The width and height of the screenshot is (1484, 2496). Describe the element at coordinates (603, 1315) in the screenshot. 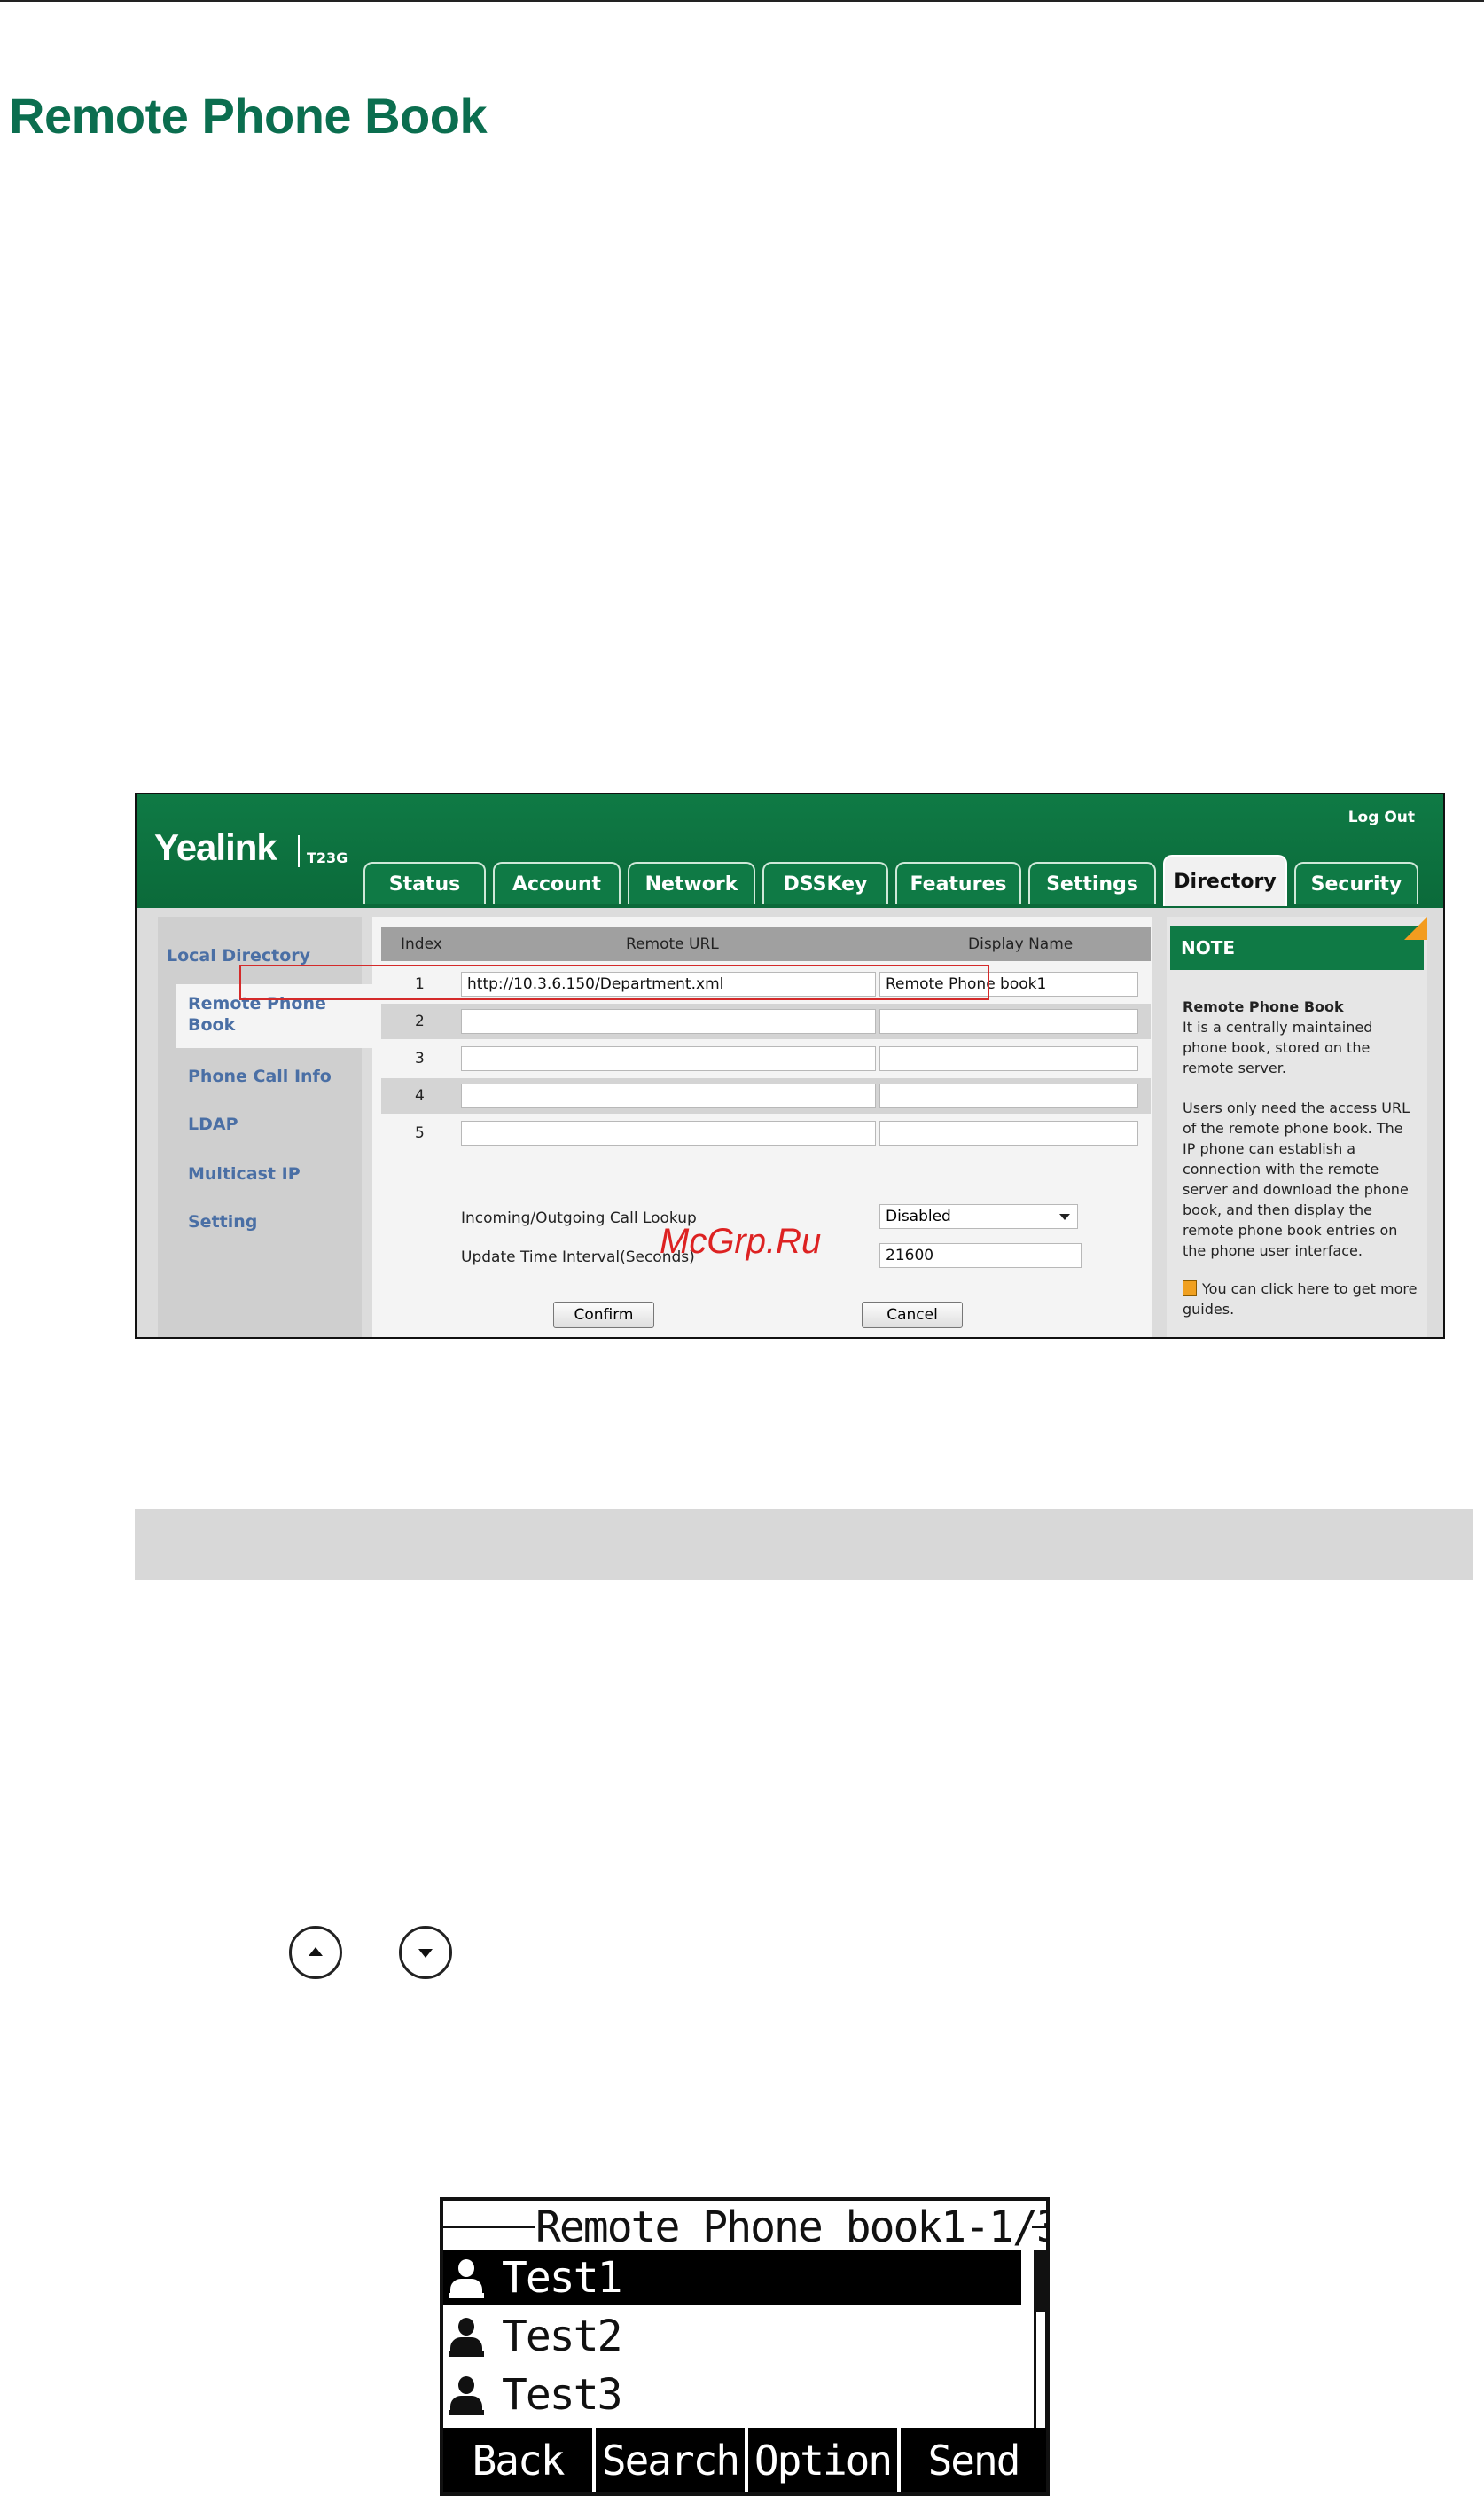

I see `confirm-button: Confirm` at that location.